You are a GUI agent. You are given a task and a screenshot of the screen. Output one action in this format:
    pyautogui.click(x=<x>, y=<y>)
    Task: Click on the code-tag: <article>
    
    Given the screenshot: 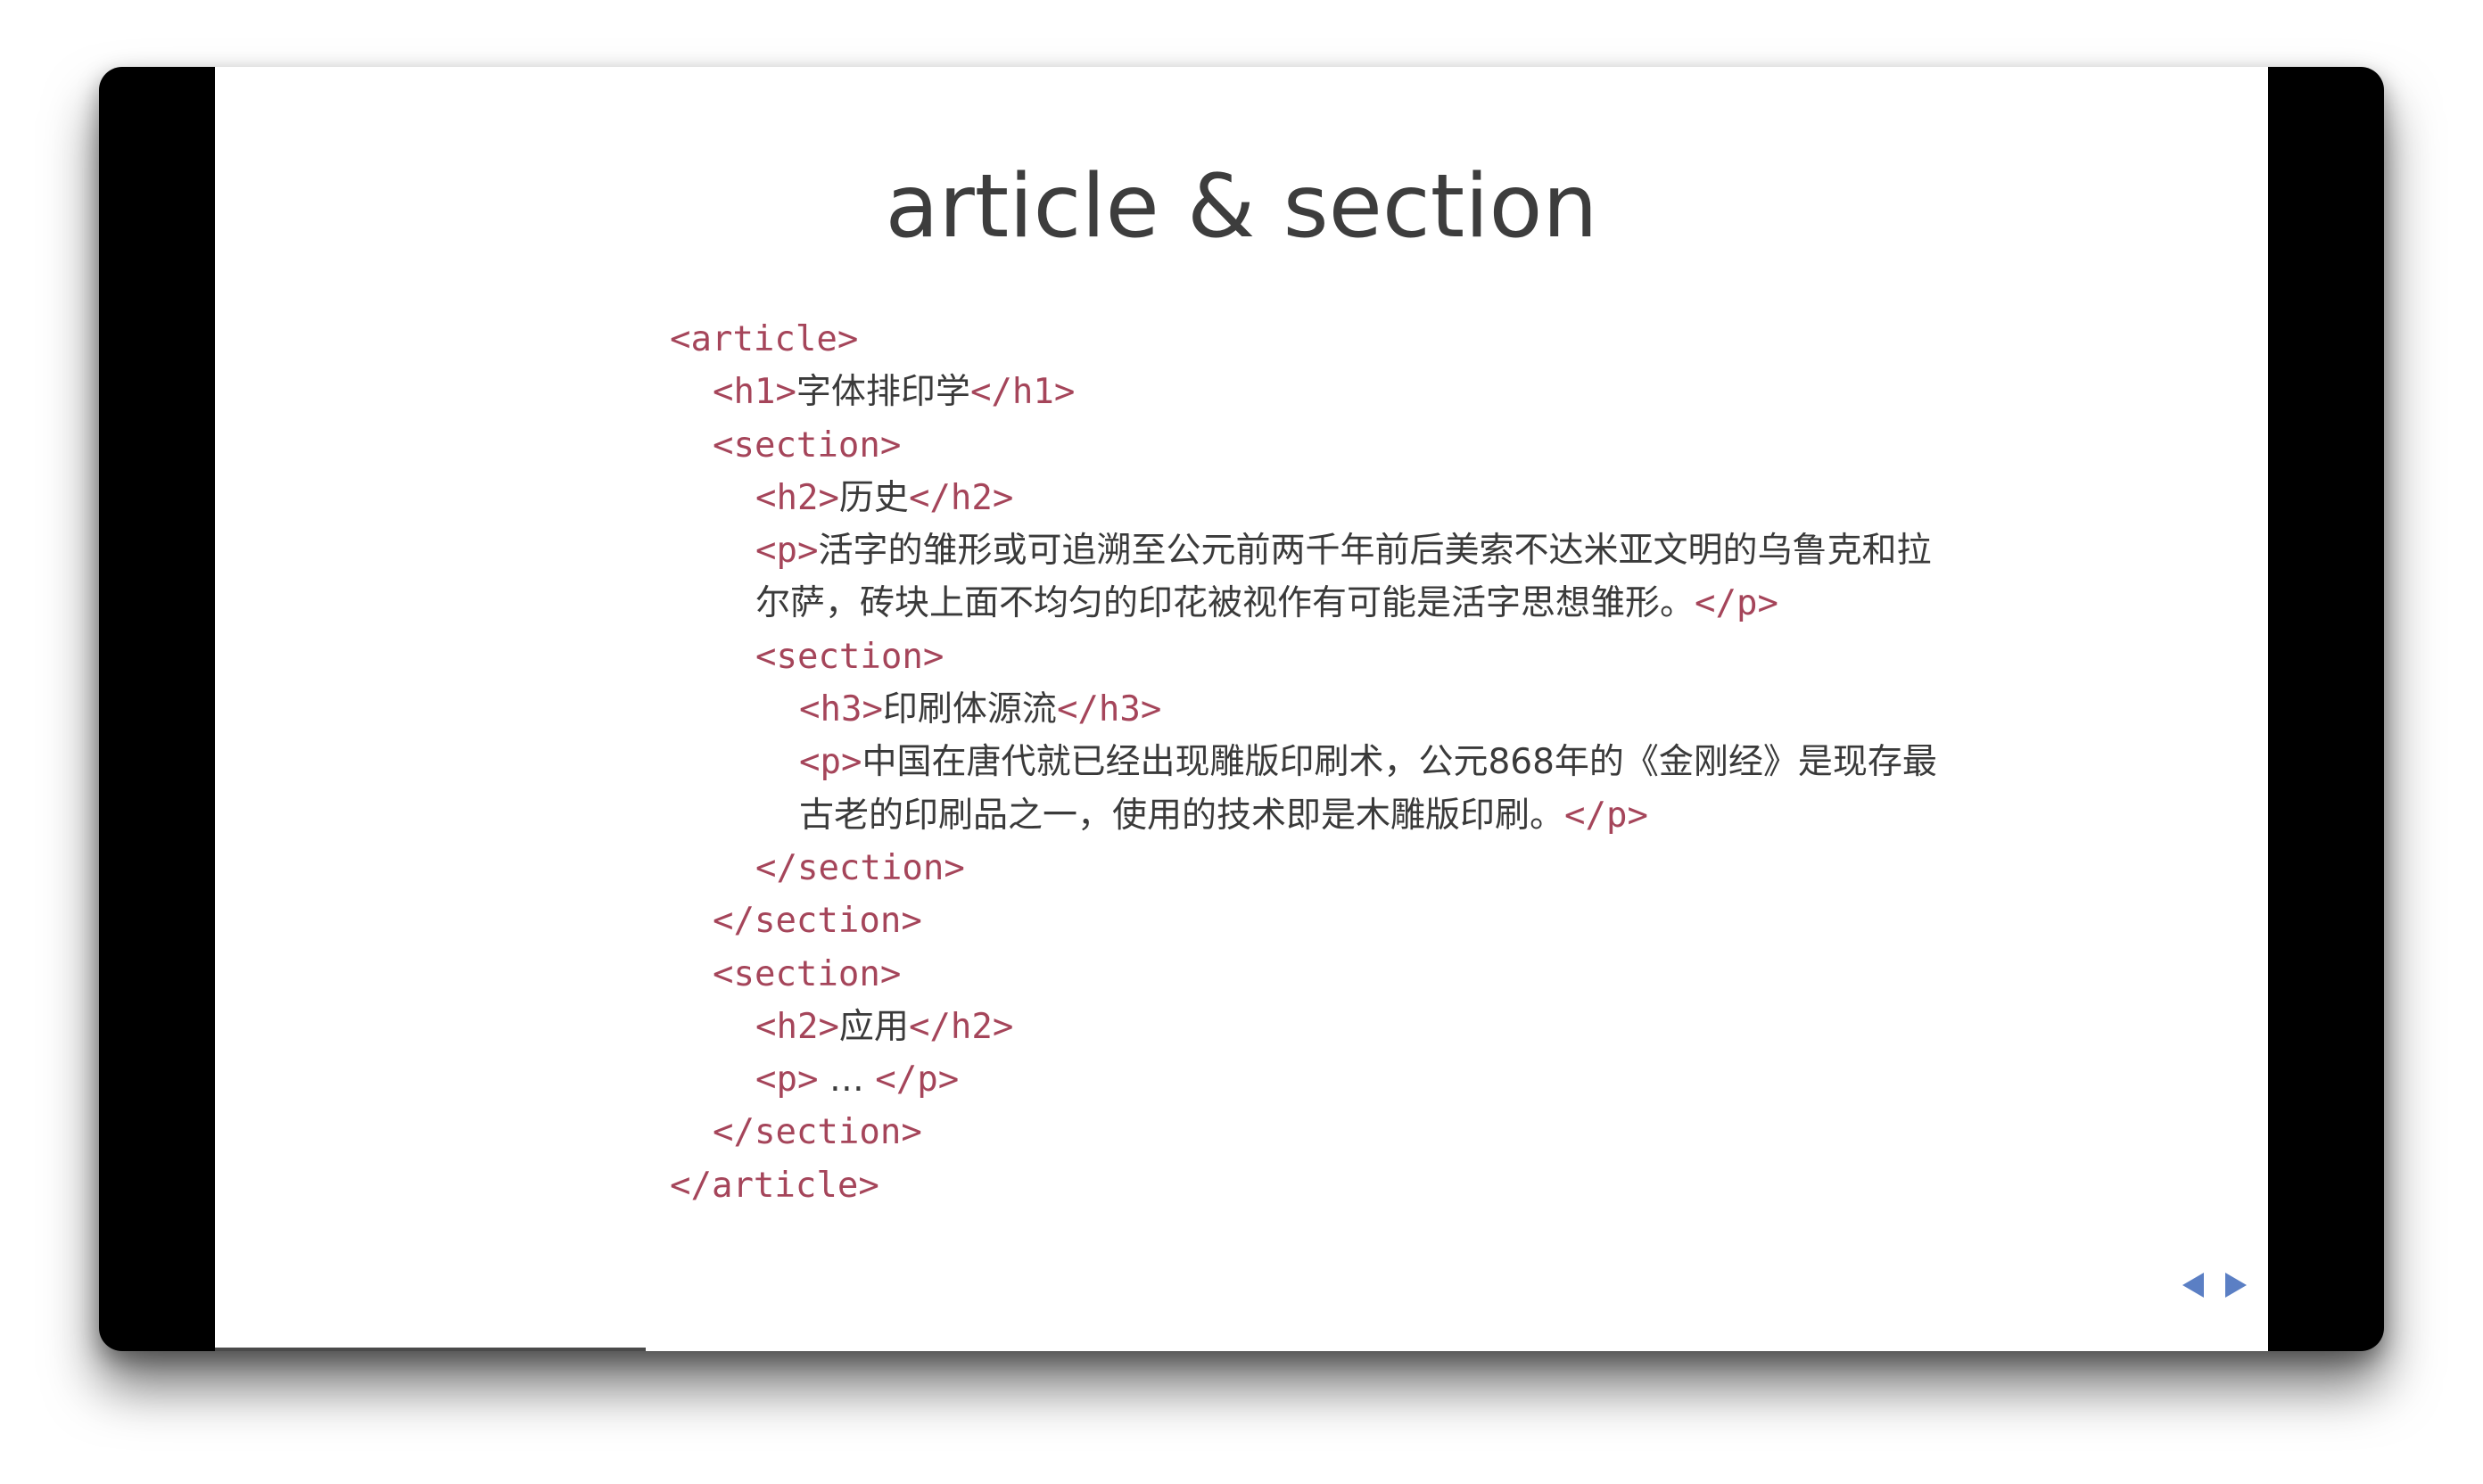 What is the action you would take?
    pyautogui.click(x=764, y=339)
    